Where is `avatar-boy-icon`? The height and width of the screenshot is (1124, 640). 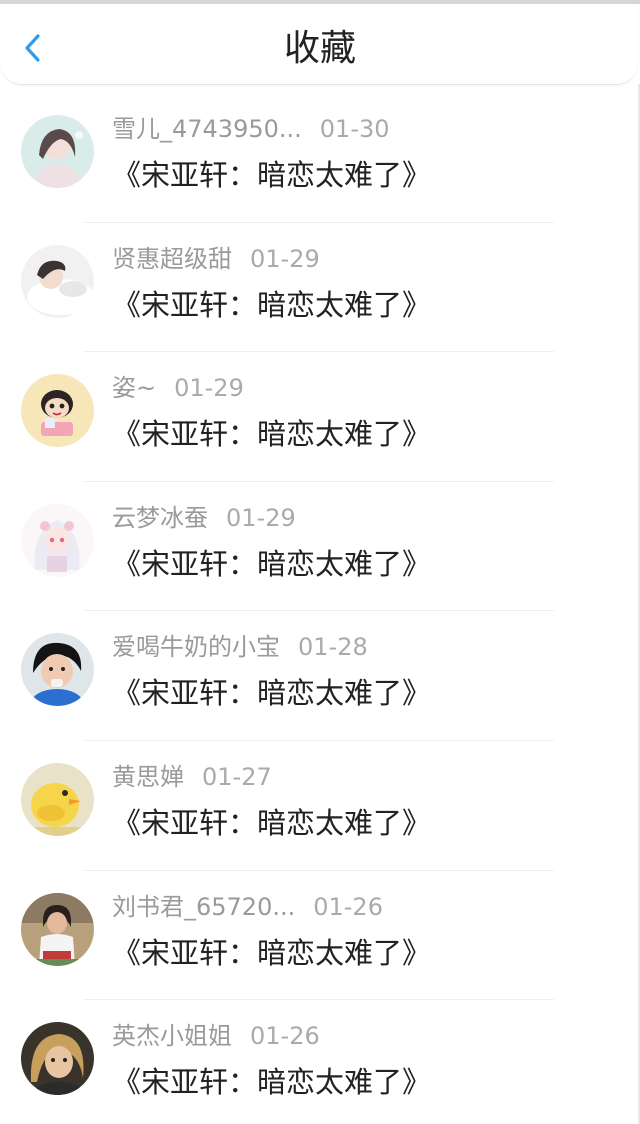 avatar-boy-icon is located at coordinates (57, 670).